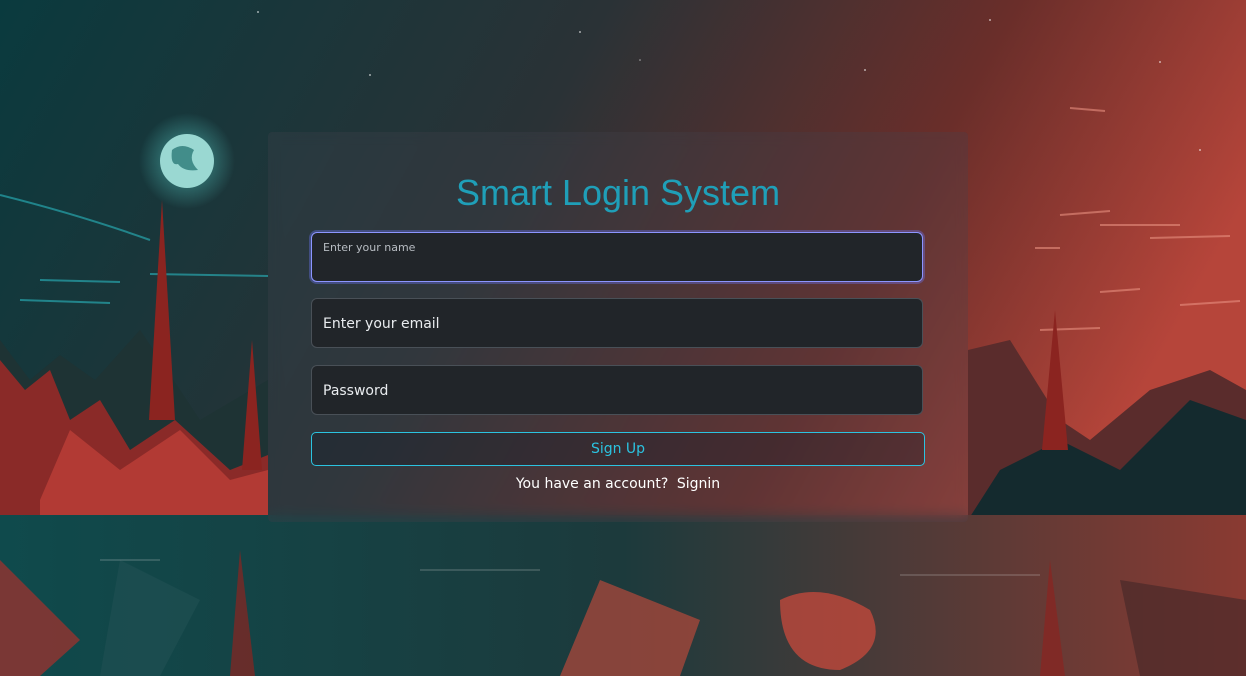  I want to click on email-field-label: Enter your email, so click(381, 324).